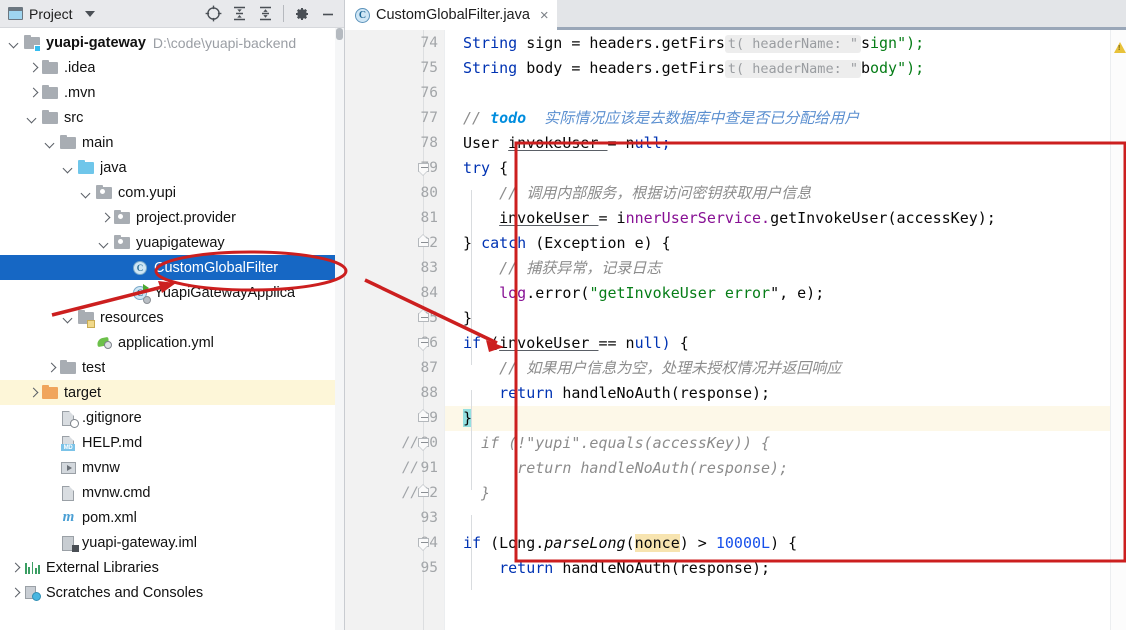  Describe the element at coordinates (526, 393) in the screenshot. I see `code-token: return` at that location.